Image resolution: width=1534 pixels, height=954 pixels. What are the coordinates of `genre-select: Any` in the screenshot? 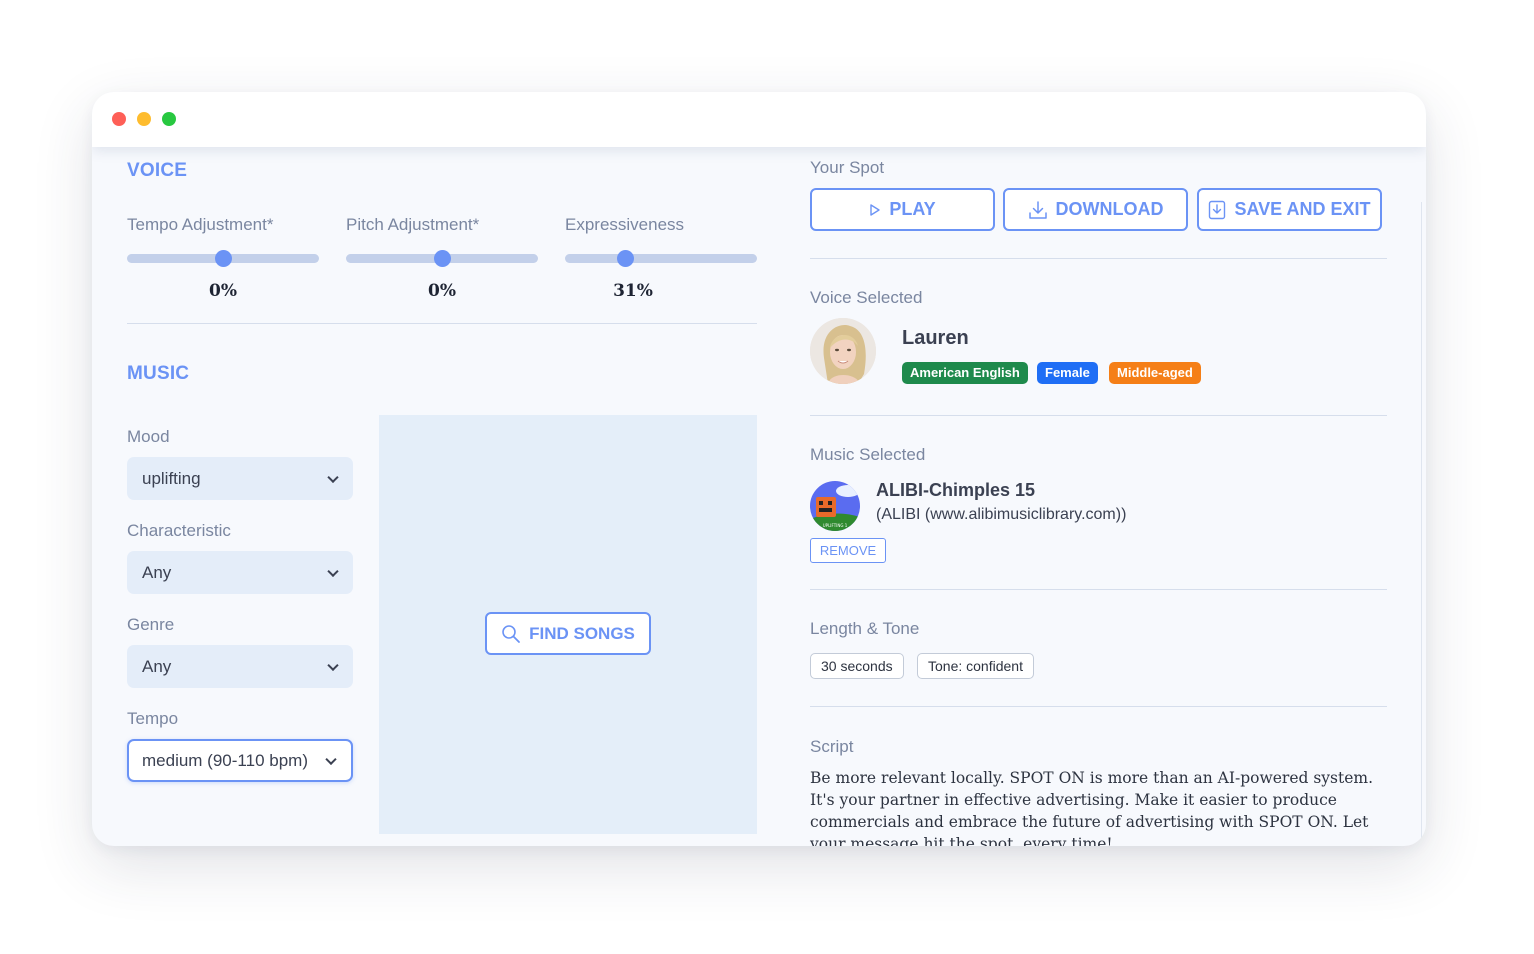 It's located at (240, 666).